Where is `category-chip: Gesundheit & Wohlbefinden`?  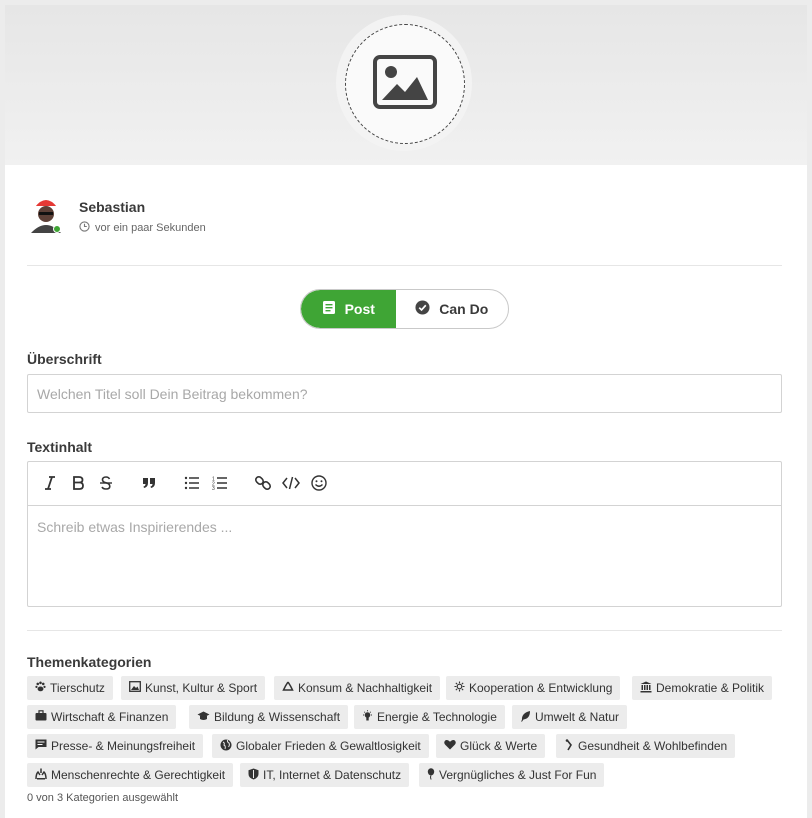 category-chip: Gesundheit & Wohlbefinden is located at coordinates (646, 746).